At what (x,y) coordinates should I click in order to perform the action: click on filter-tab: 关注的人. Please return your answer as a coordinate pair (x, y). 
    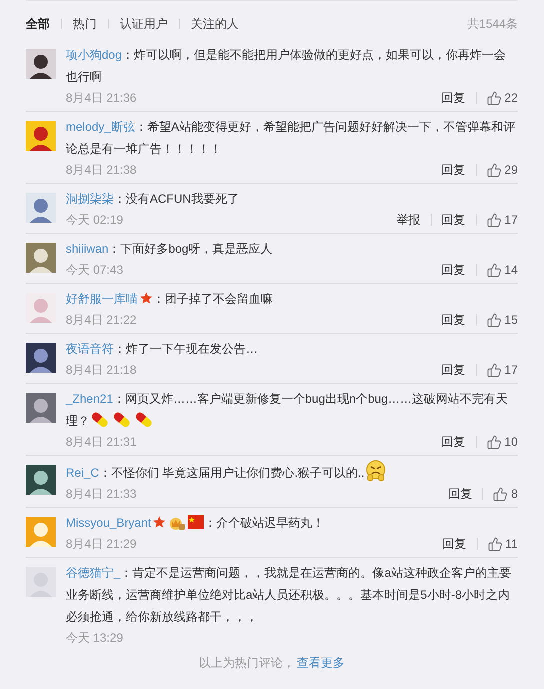
    Looking at the image, I should click on (215, 23).